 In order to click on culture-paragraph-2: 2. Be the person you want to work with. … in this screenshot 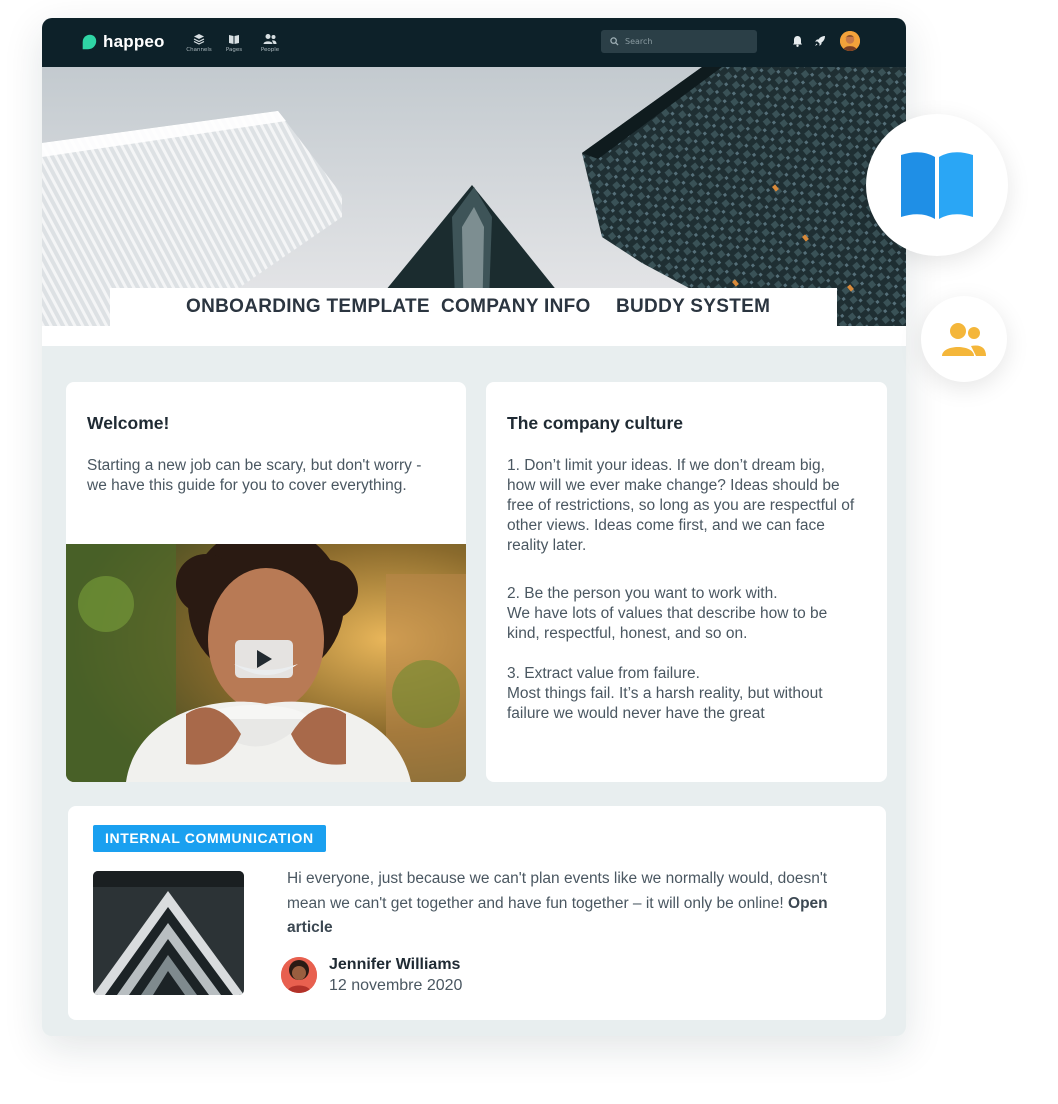, I will do `click(667, 614)`.